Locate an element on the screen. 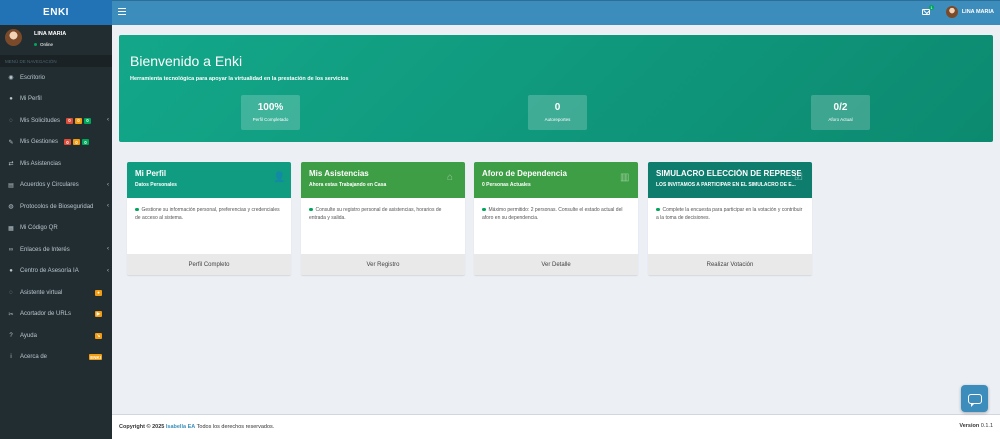 This screenshot has height=439, width=1000. top-user-name: LINA MARIA is located at coordinates (977, 12).